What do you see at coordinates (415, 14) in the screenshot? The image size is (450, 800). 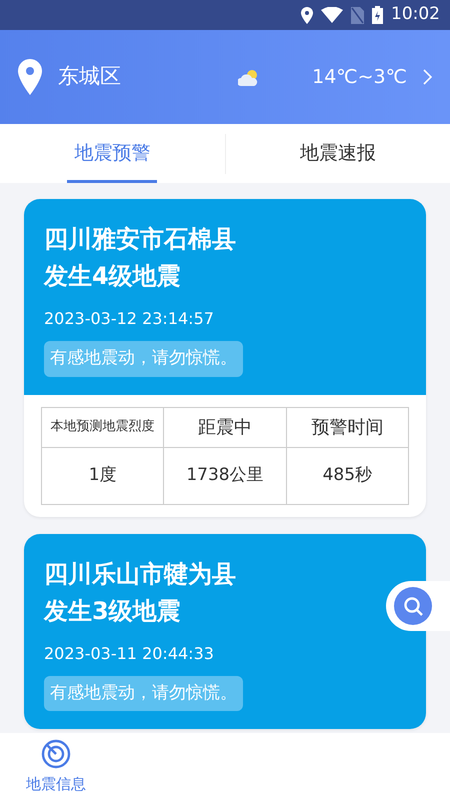 I see `clock: 10:02` at bounding box center [415, 14].